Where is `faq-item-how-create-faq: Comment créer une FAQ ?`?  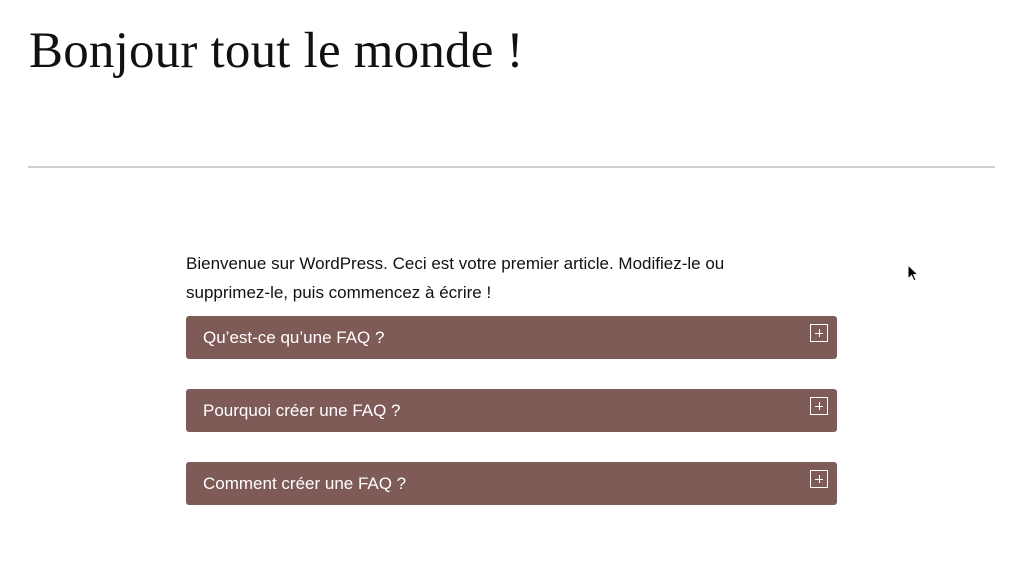 faq-item-how-create-faq: Comment créer une FAQ ? is located at coordinates (511, 483).